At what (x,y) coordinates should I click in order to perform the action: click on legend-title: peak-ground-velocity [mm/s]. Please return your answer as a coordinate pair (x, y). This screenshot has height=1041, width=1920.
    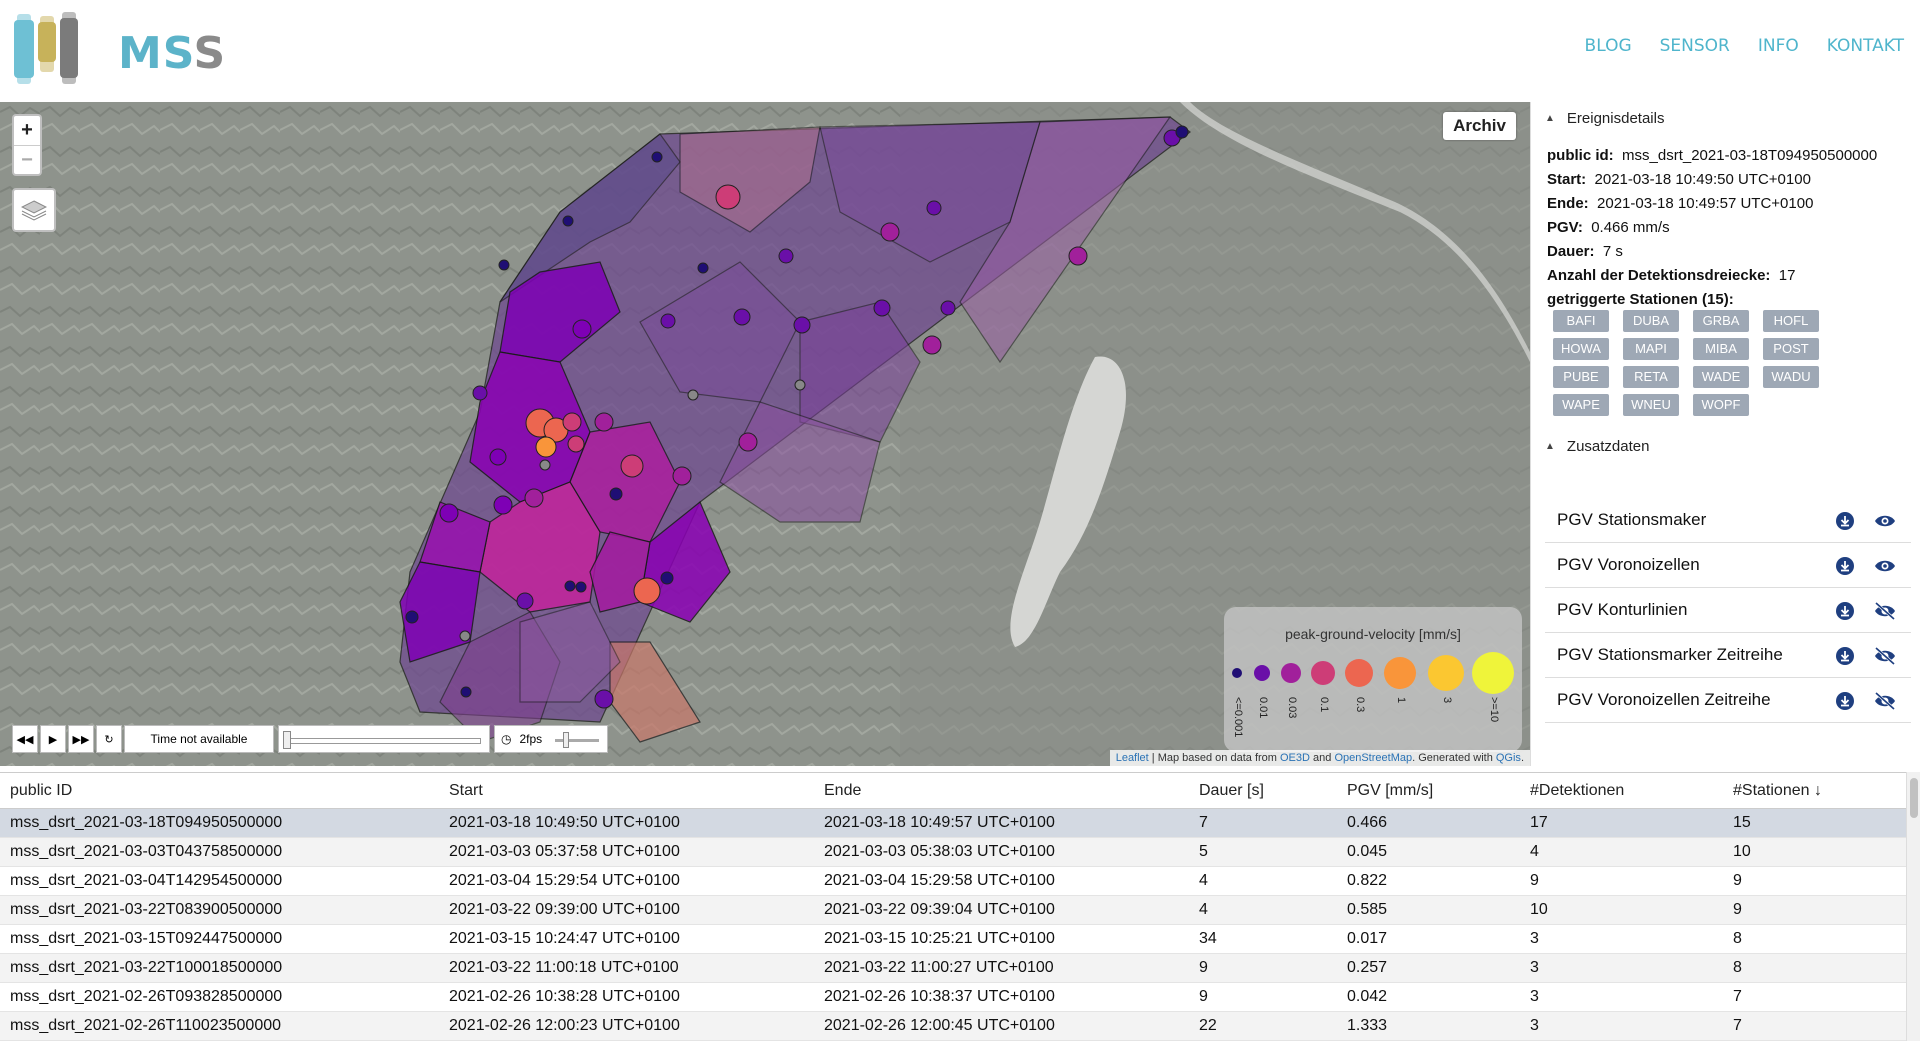
    Looking at the image, I should click on (1373, 634).